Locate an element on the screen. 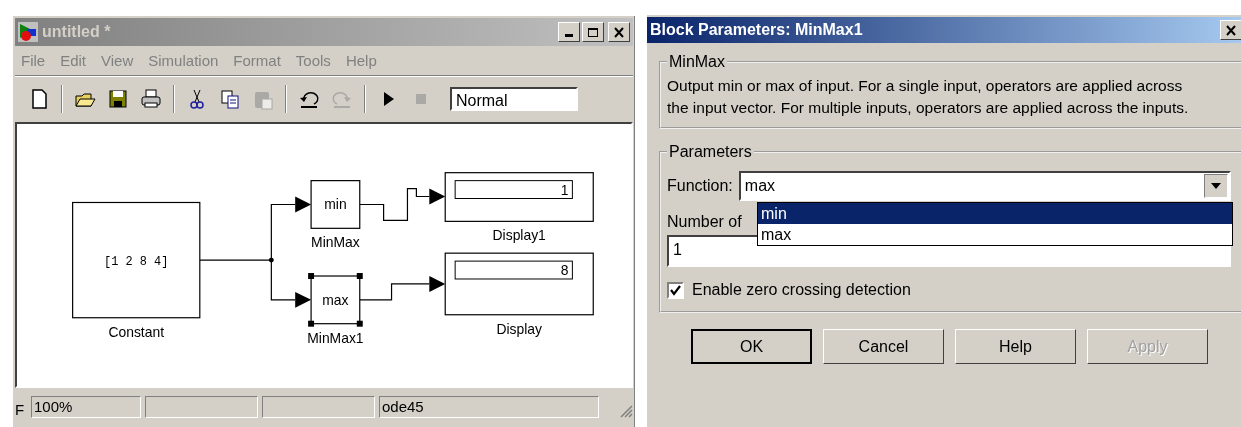 The image size is (1241, 427). copy-icon is located at coordinates (230, 99).